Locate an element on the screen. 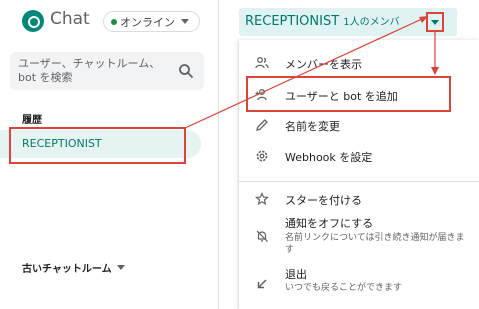  menu-item-webhook: Webhook を設定 is located at coordinates (359, 156).